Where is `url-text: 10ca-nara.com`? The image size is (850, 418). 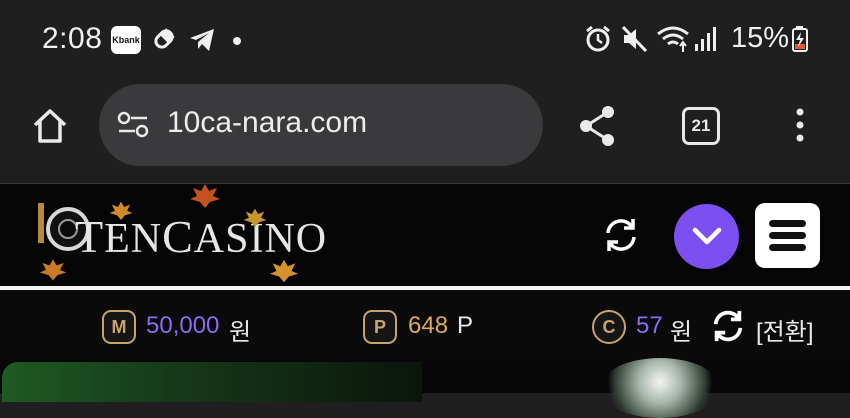
url-text: 10ca-nara.com is located at coordinates (267, 123).